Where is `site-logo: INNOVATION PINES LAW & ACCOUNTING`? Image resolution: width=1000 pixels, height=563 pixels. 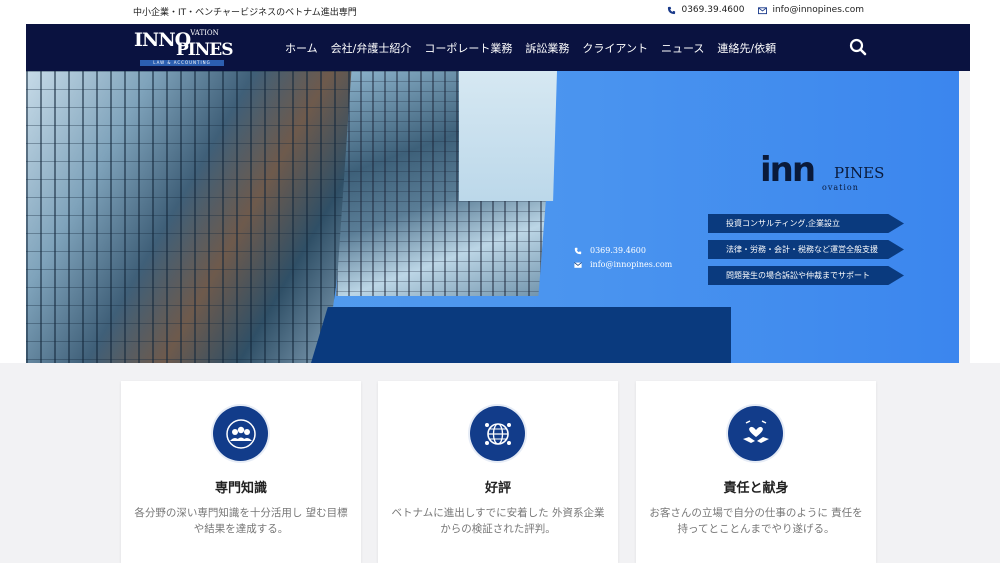
site-logo: INNOVATION PINES LAW & ACCOUNTING is located at coordinates (184, 48).